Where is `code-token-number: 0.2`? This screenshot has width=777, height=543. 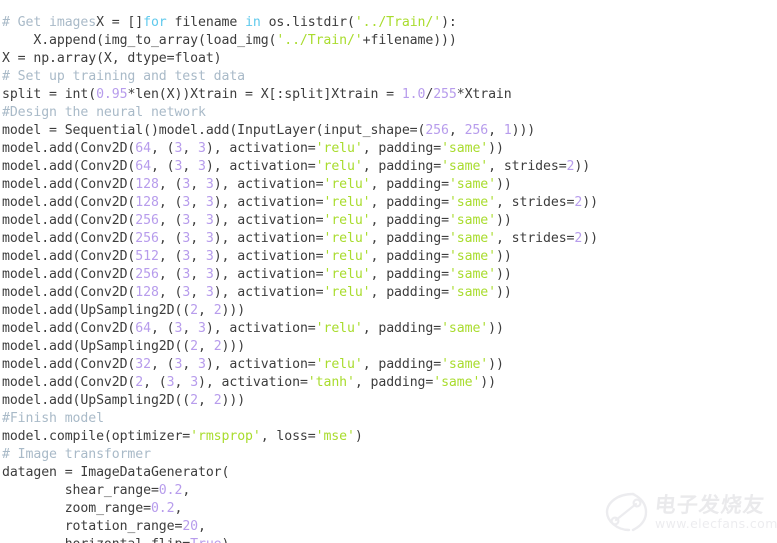 code-token-number: 0.2 is located at coordinates (170, 491).